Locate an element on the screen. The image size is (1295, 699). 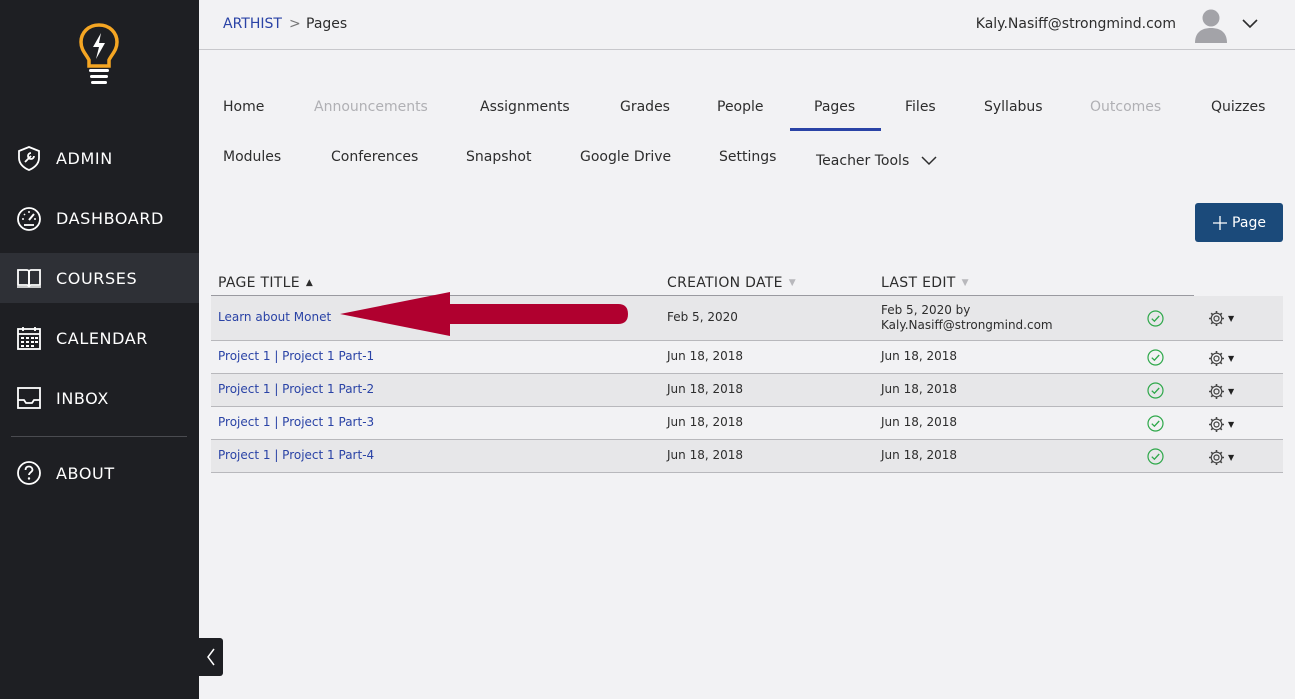
page-title-link: Project 1 | Project 1 Part-1 is located at coordinates (296, 356).